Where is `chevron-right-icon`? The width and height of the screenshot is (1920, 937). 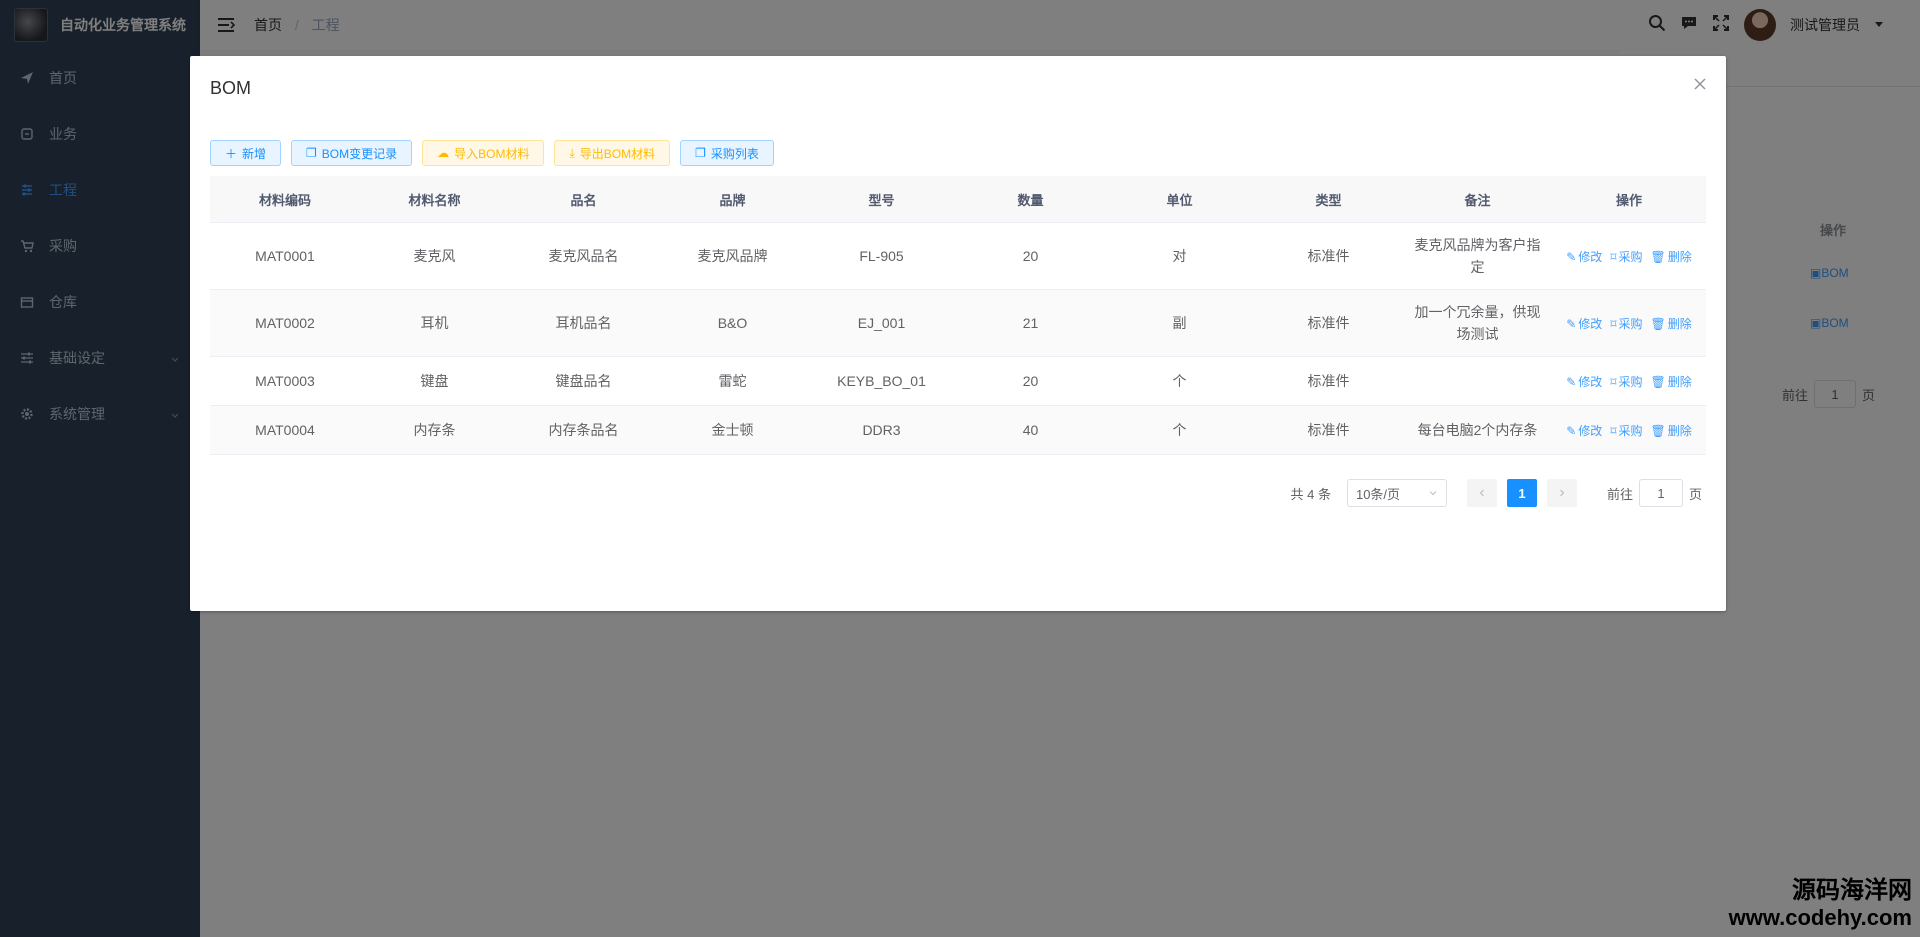
chevron-right-icon is located at coordinates (1562, 493).